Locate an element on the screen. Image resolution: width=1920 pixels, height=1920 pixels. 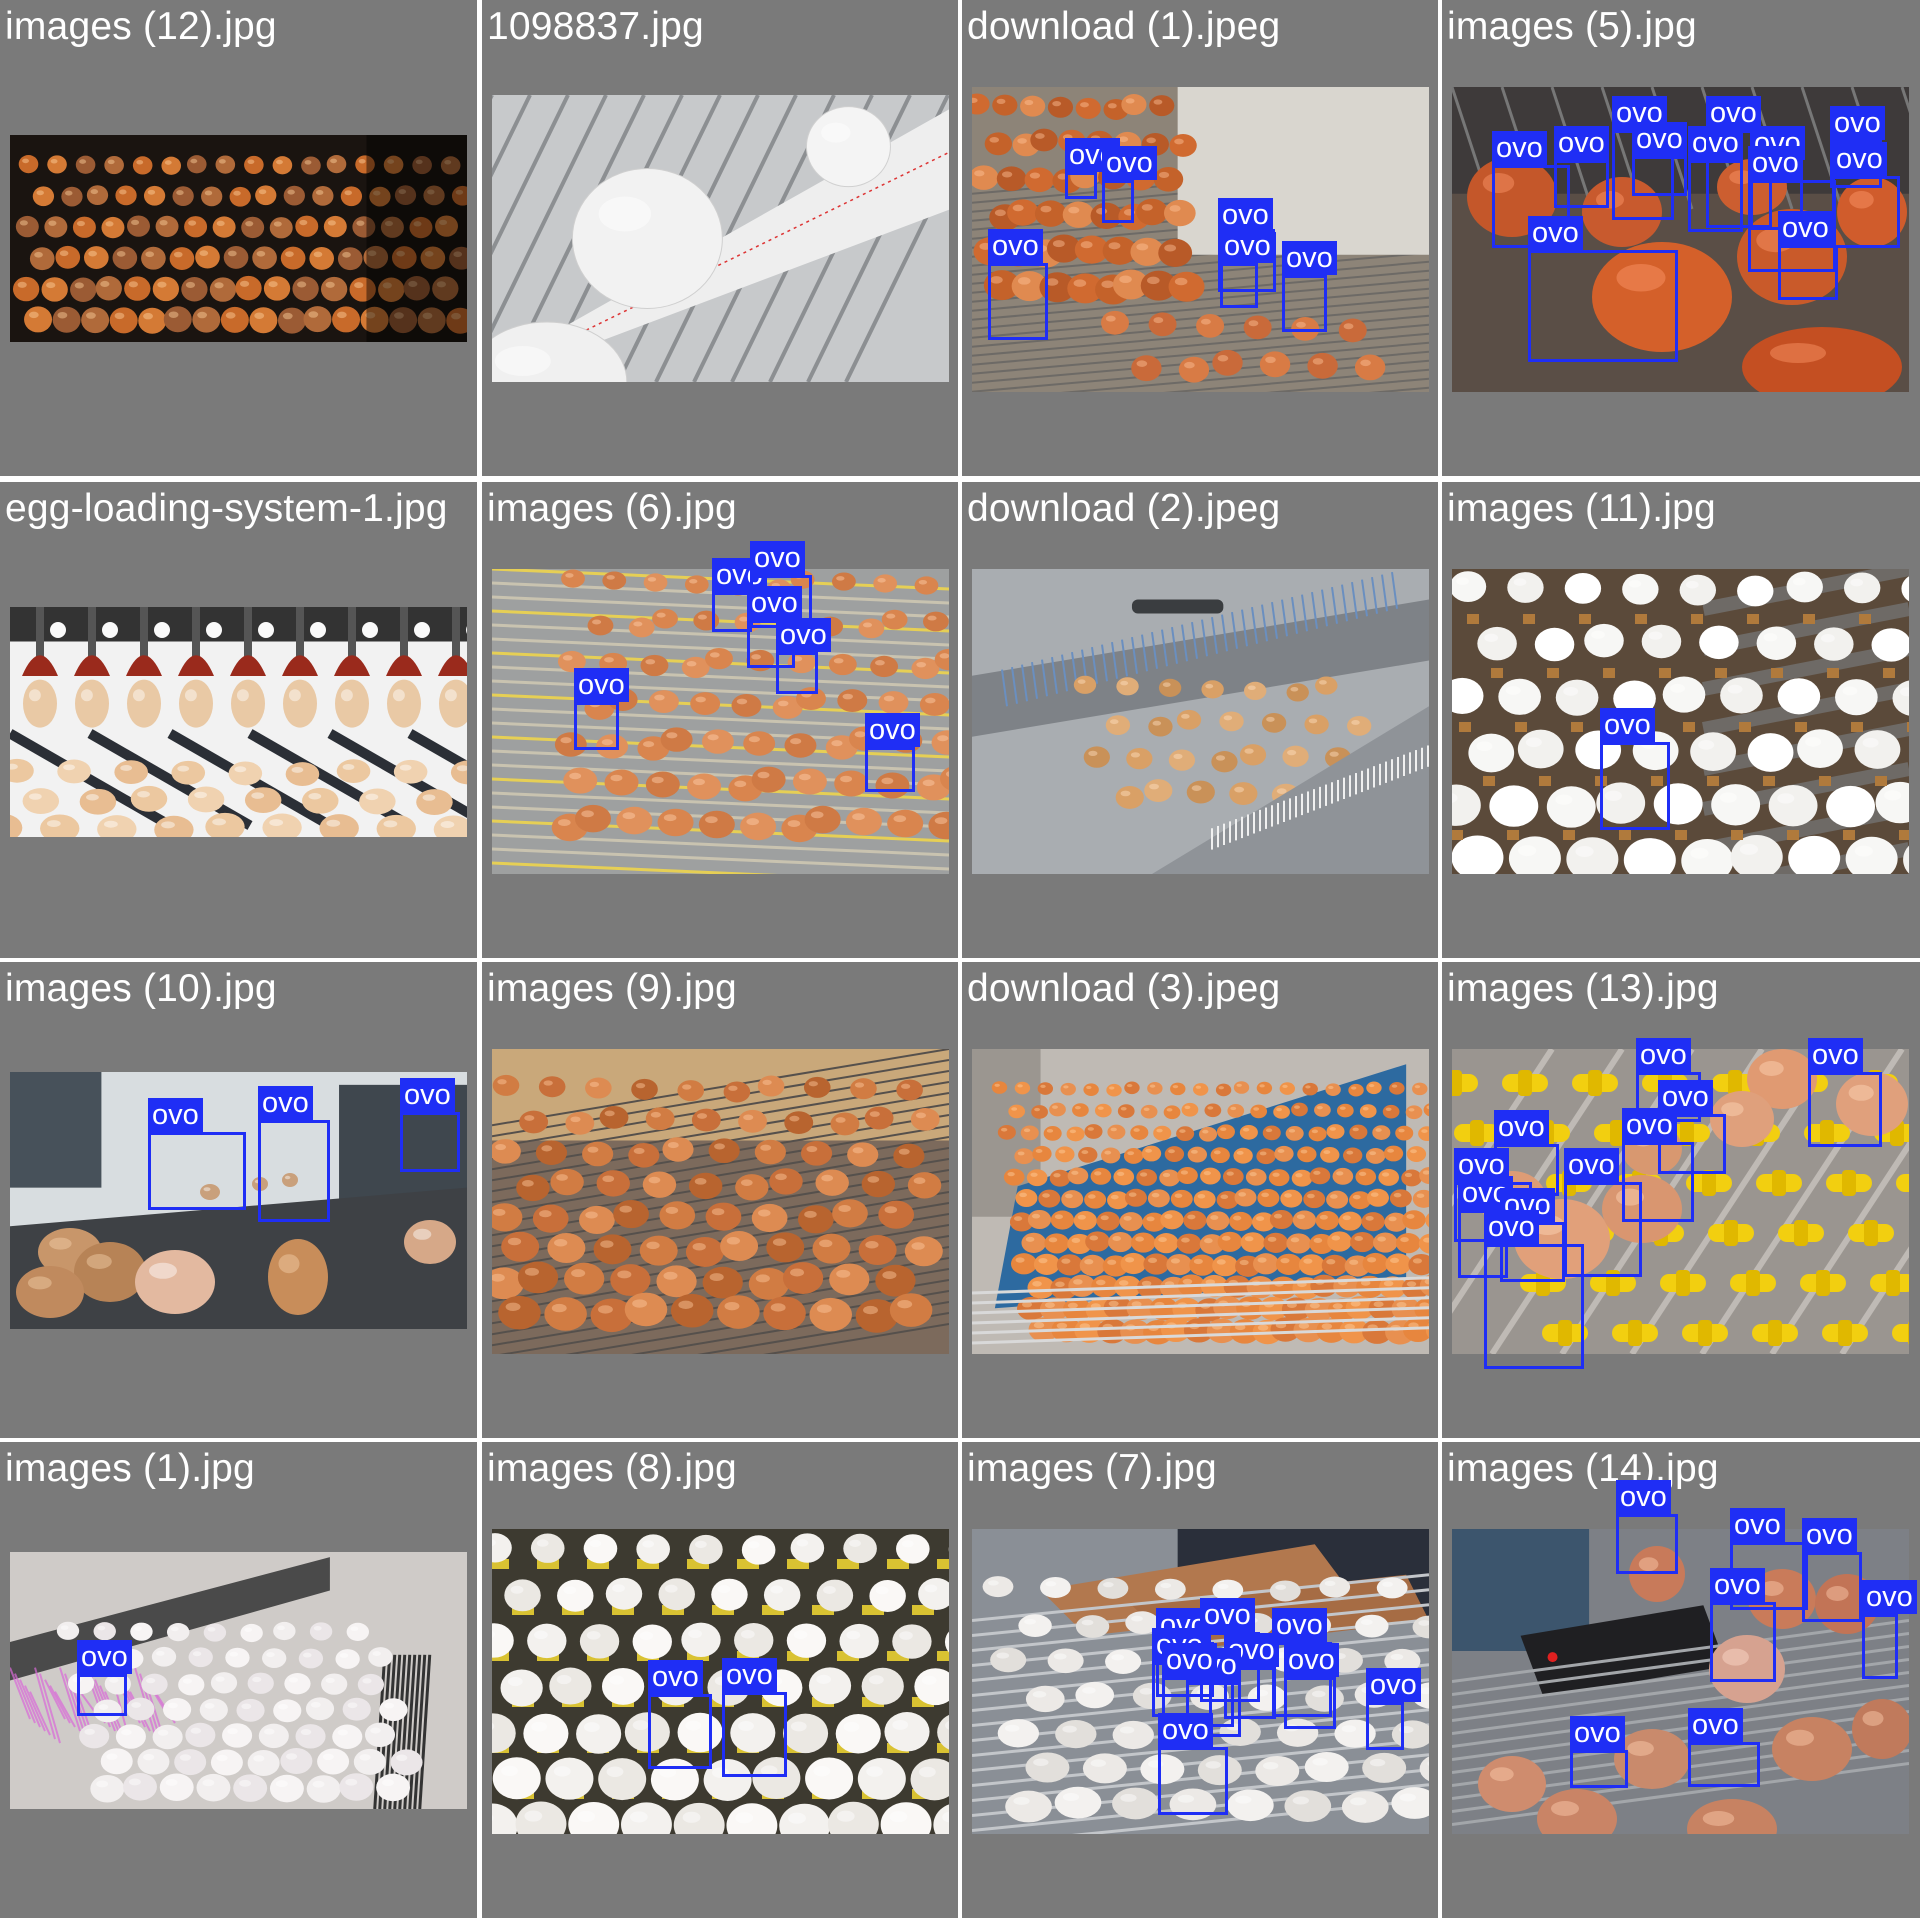
image-tile: download (1).jpeg ovo ovo ovo ovo ovo ovo is located at coordinates (1200, 238).